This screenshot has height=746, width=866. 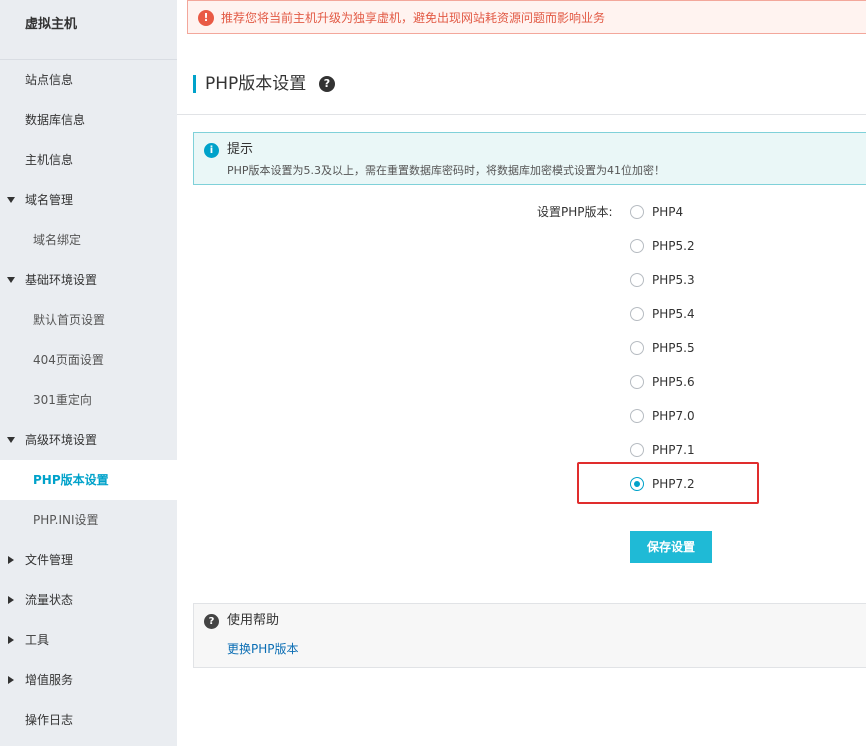 What do you see at coordinates (673, 246) in the screenshot?
I see `radio-label: PHP5.2` at bounding box center [673, 246].